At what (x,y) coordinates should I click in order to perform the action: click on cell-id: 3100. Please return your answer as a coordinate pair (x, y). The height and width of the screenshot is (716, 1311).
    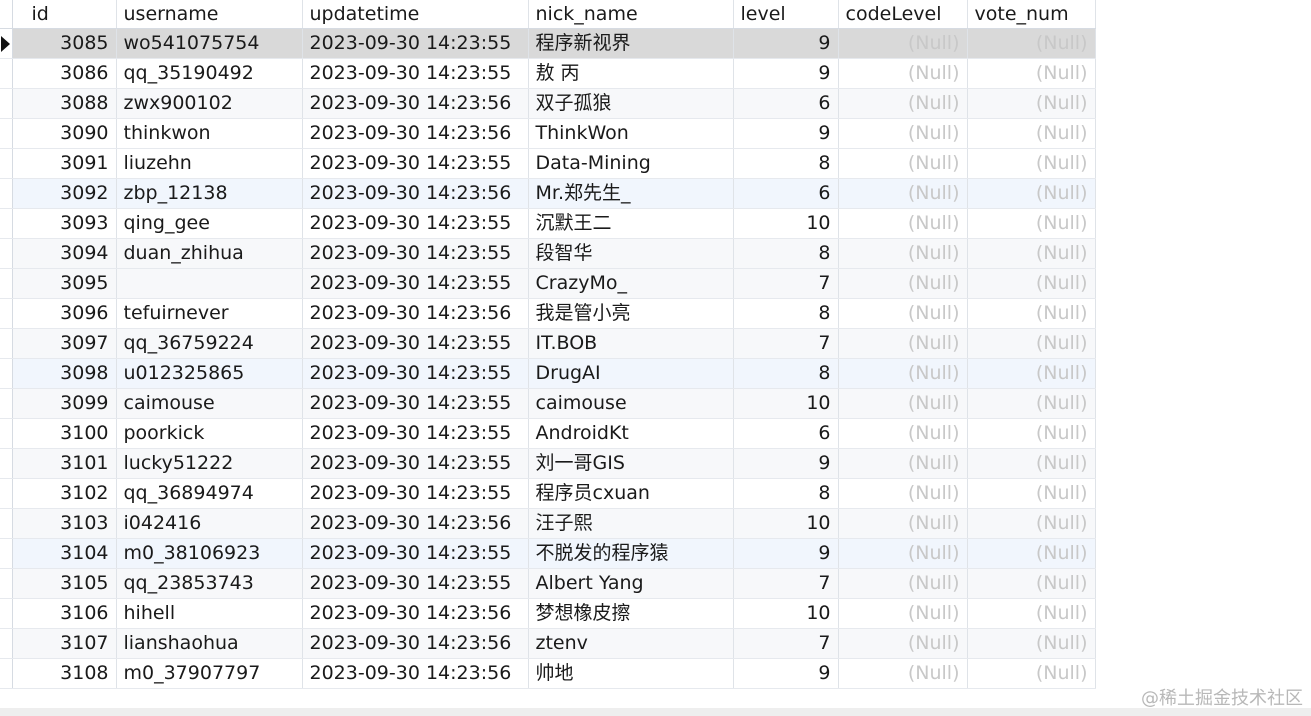
    Looking at the image, I should click on (64, 433).